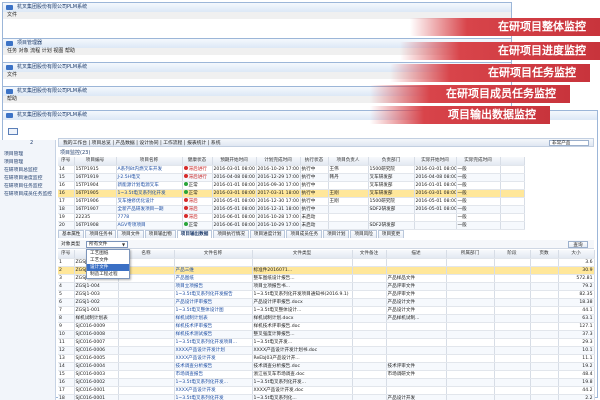 The image size is (600, 400). What do you see at coordinates (336, 234) in the screenshot?
I see `tab-8: 项目计划` at bounding box center [336, 234].